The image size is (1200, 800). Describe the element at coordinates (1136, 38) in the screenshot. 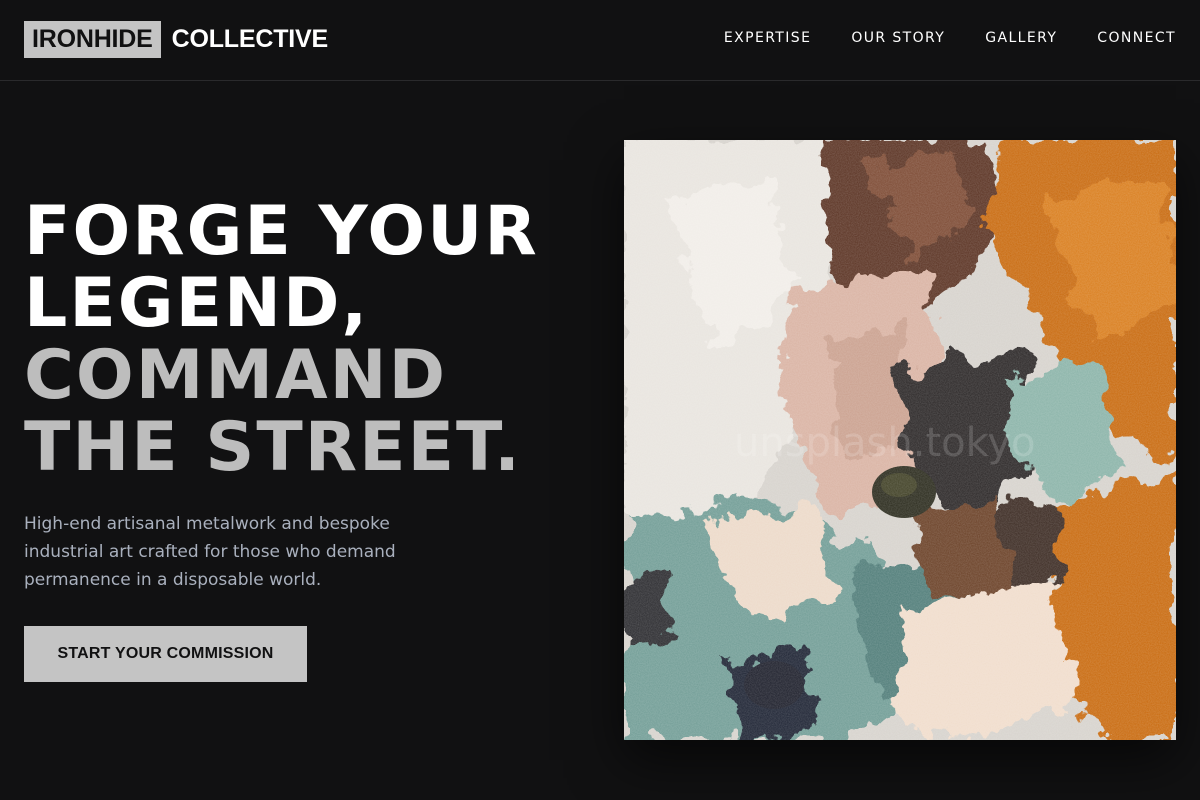

I see `nav-connect: CONNECT` at that location.